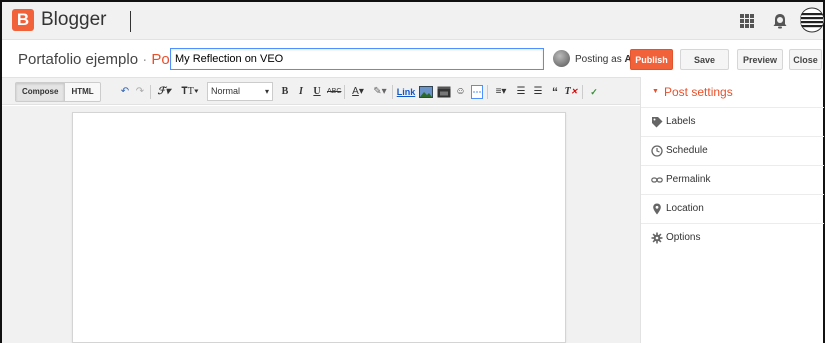 The height and width of the screenshot is (343, 825). I want to click on jump-break-icon, so click(477, 92).